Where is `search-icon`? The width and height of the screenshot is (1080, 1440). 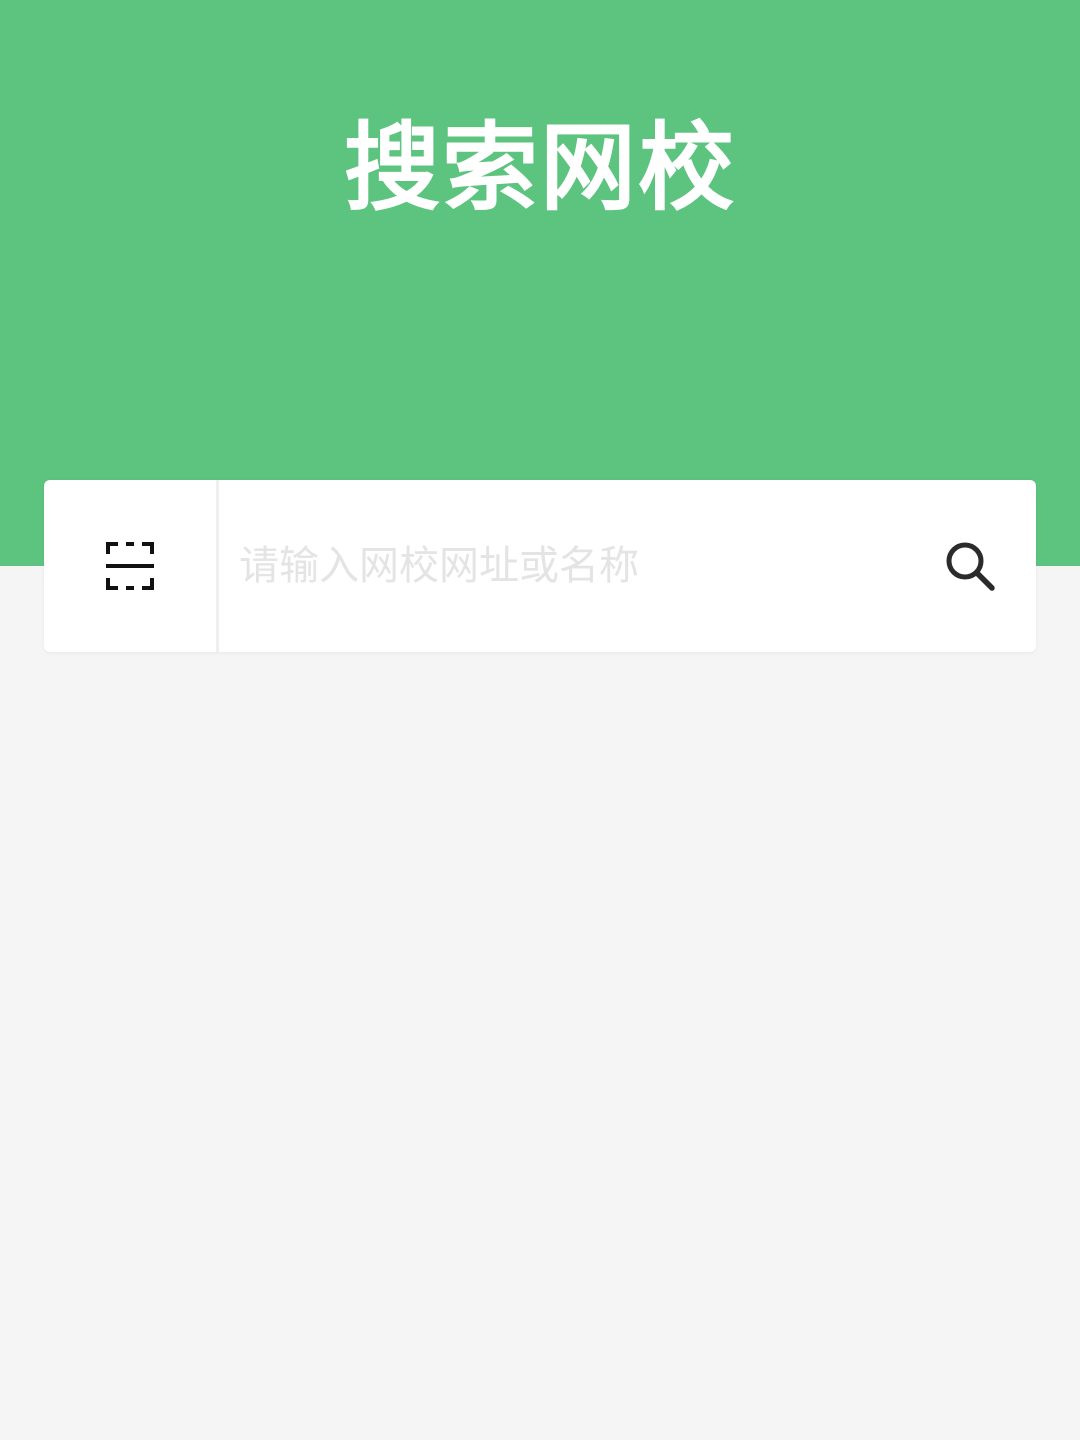
search-icon is located at coordinates (970, 566).